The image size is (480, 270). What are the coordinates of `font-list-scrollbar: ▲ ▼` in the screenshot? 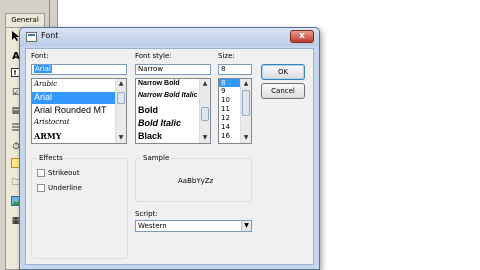 It's located at (120, 111).